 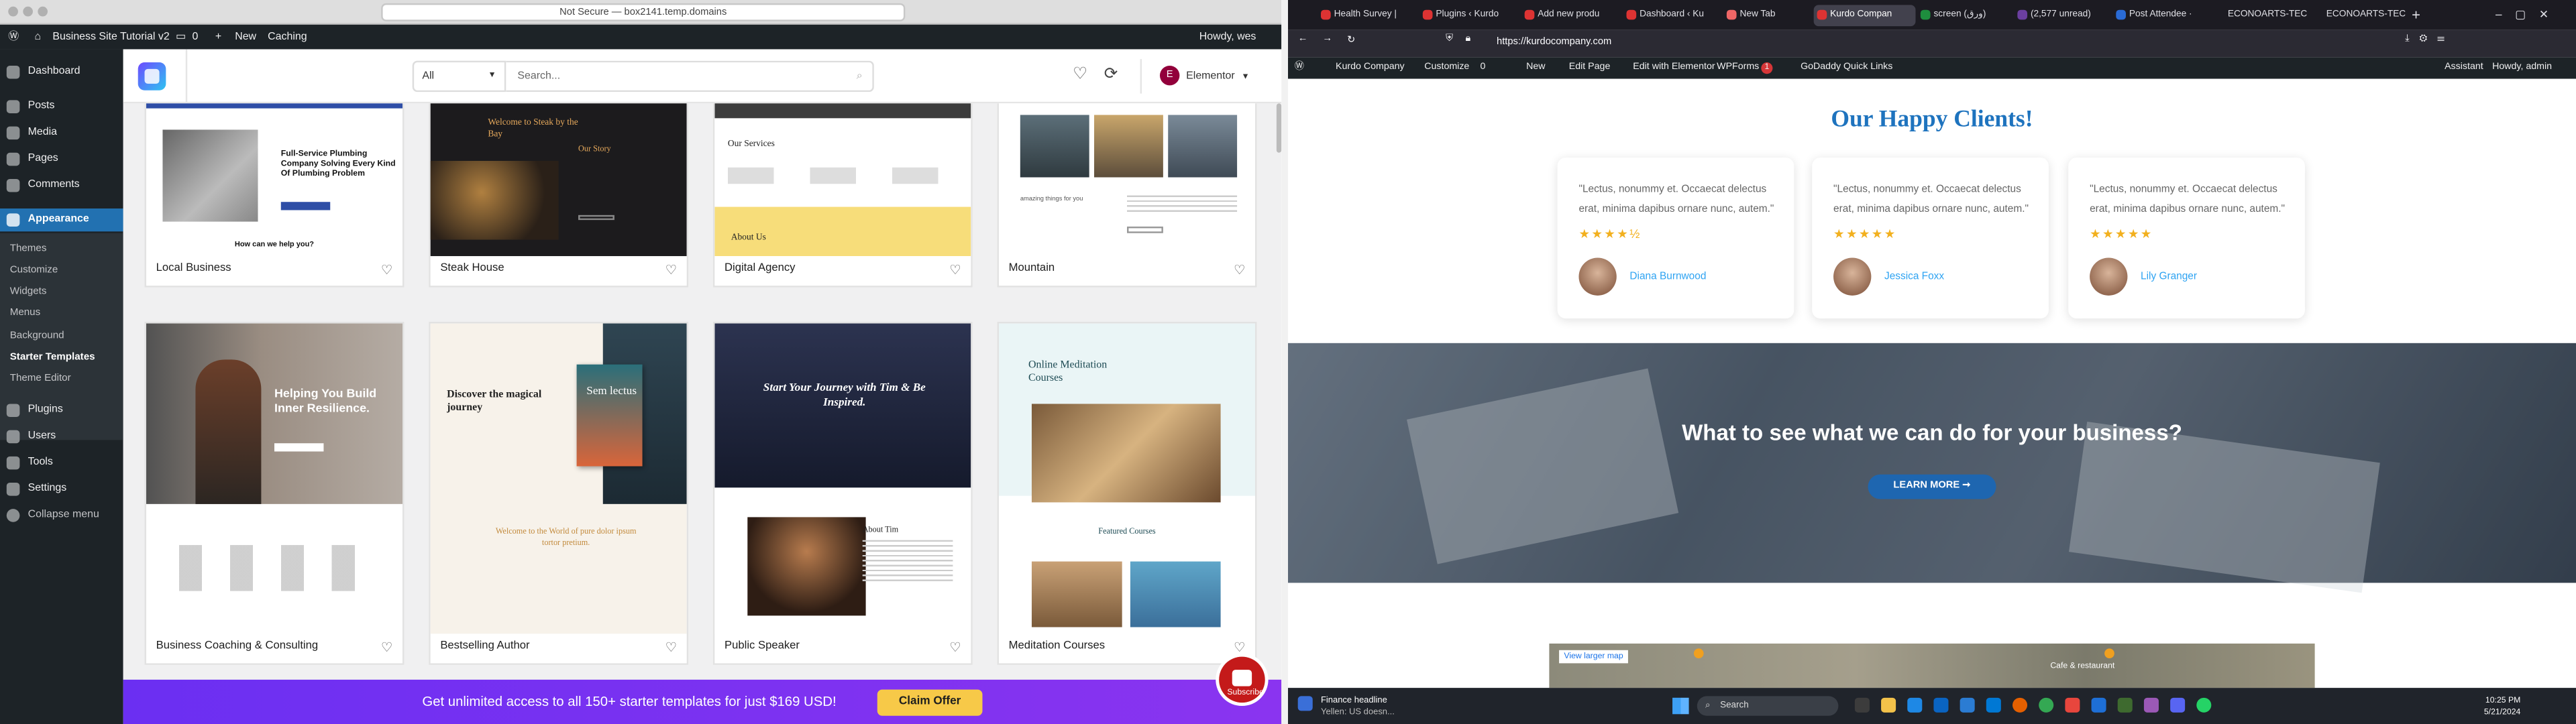 What do you see at coordinates (1365, 15) in the screenshot?
I see `browser-tab: Health Survey |` at bounding box center [1365, 15].